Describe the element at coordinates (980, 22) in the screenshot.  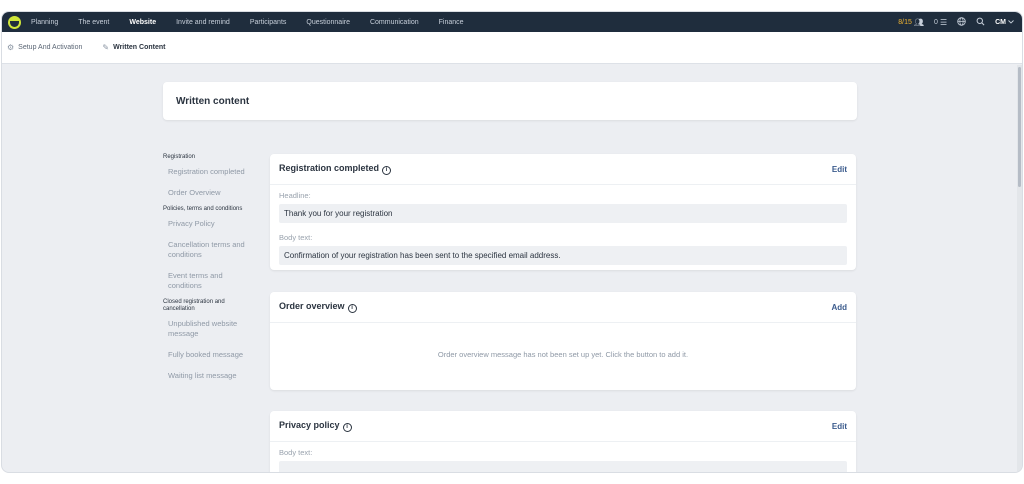
I see `search-icon` at that location.